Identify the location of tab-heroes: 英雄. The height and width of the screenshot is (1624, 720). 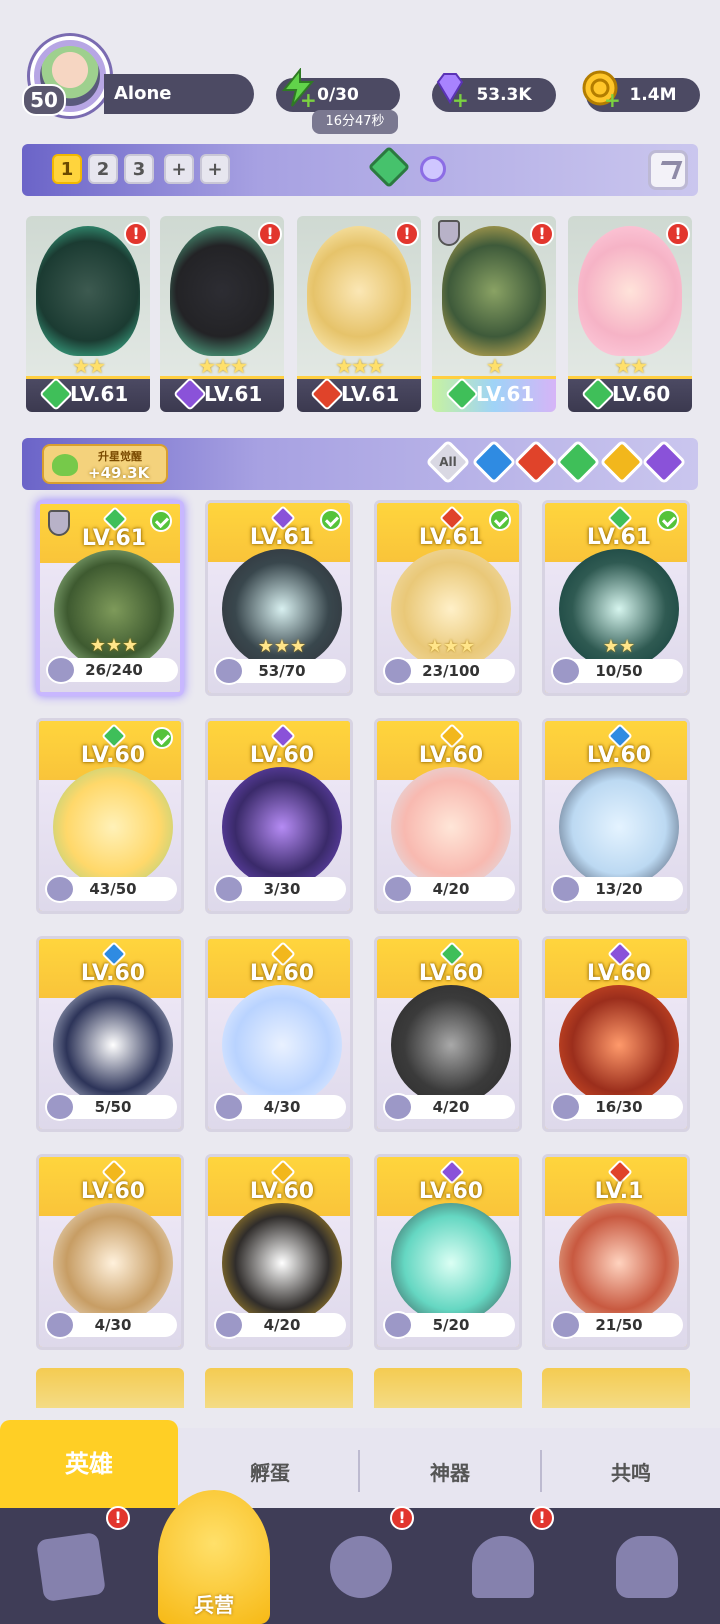
(89, 1464).